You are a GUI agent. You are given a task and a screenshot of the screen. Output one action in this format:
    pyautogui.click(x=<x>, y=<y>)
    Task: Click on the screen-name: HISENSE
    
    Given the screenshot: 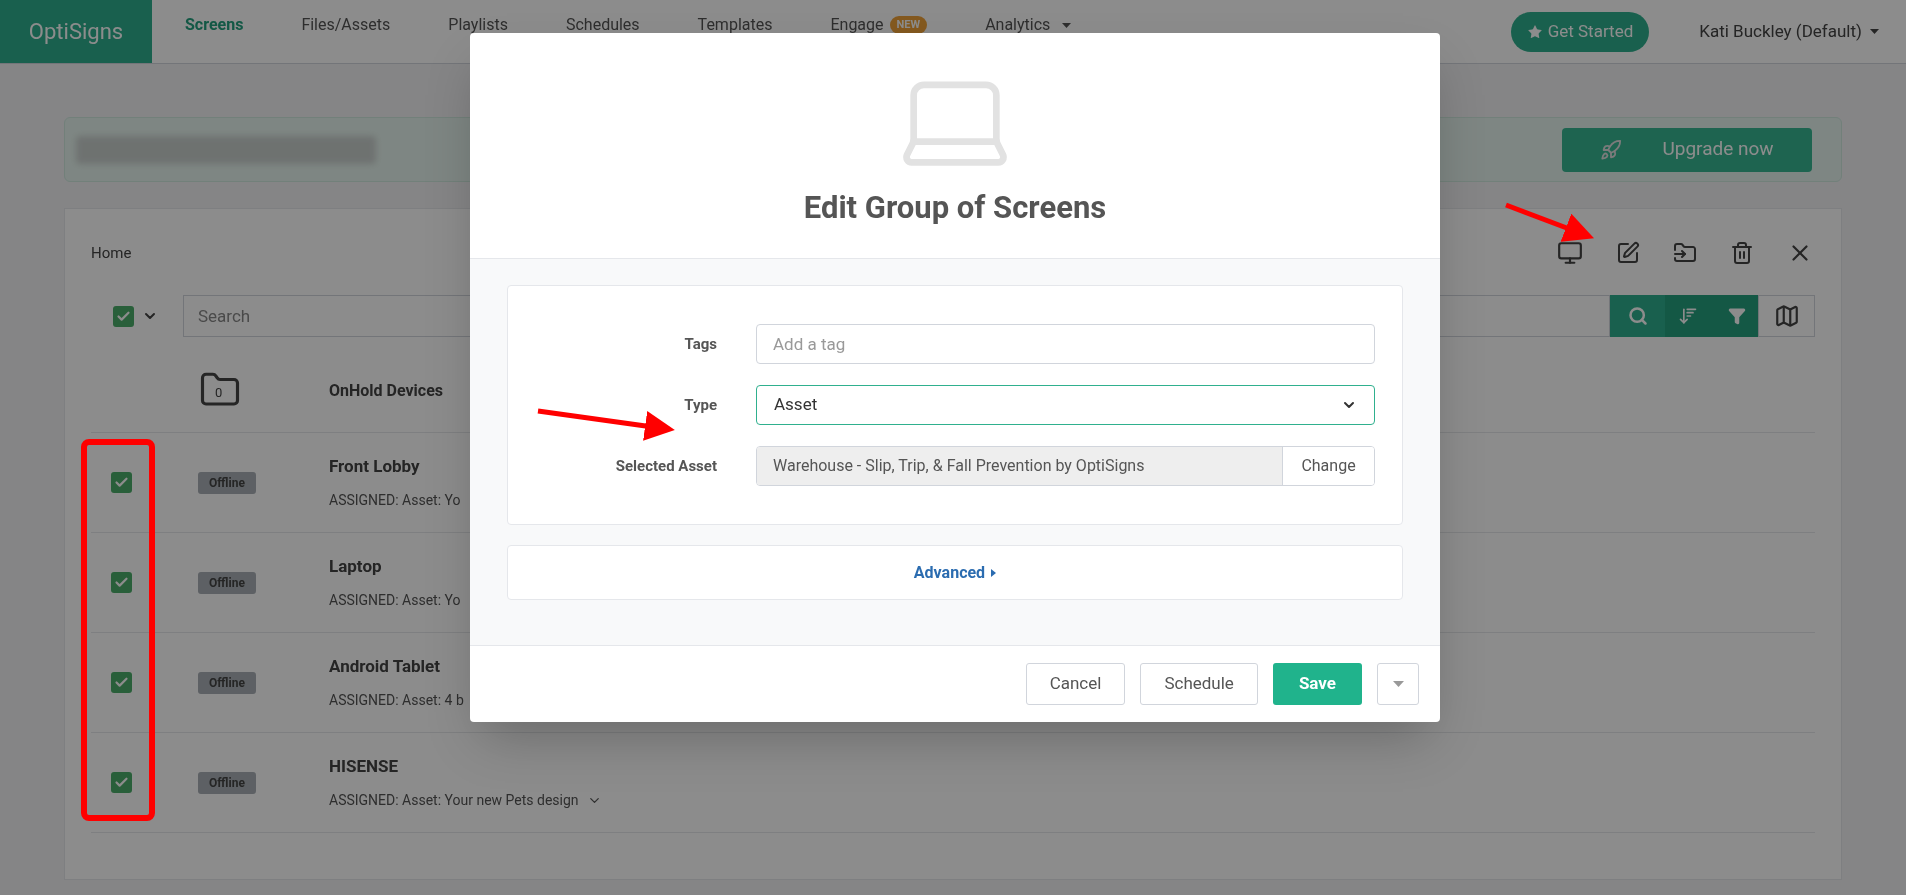 What is the action you would take?
    pyautogui.click(x=465, y=767)
    